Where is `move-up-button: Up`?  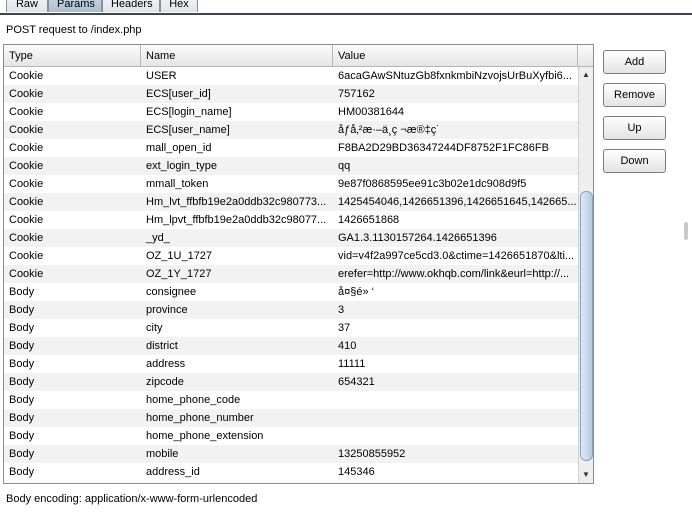
move-up-button: Up is located at coordinates (634, 128).